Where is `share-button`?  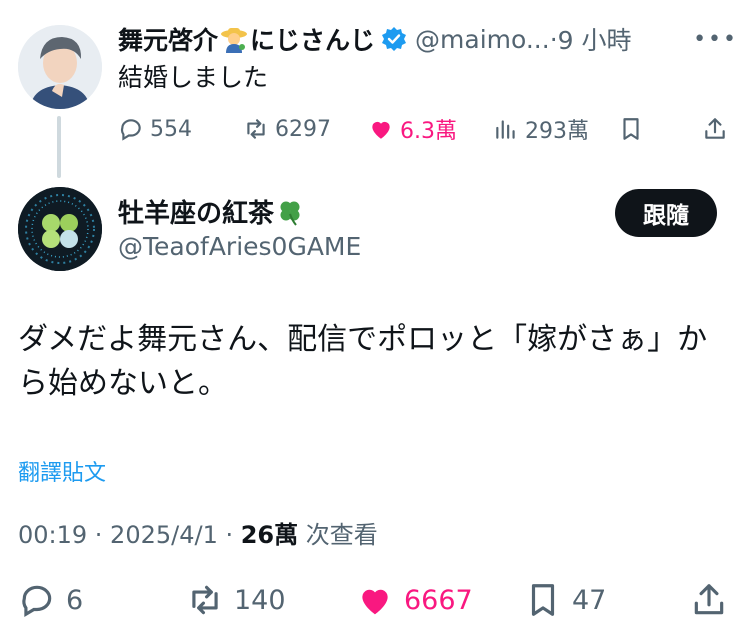 share-button is located at coordinates (714, 600).